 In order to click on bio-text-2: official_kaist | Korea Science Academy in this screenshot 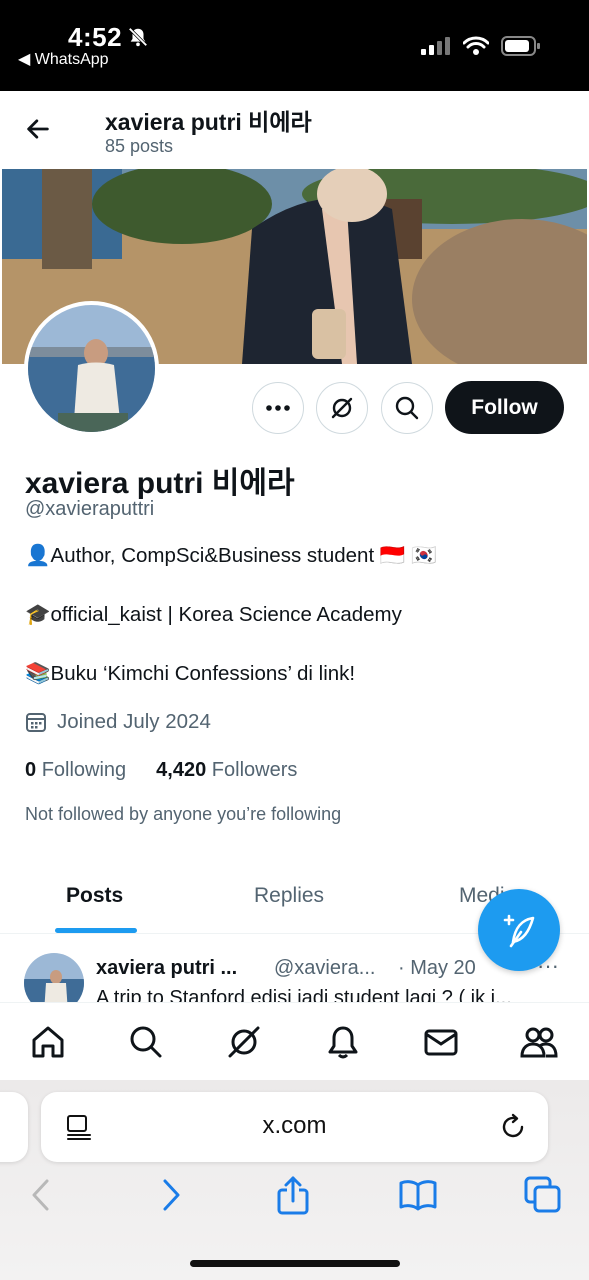, I will do `click(226, 614)`.